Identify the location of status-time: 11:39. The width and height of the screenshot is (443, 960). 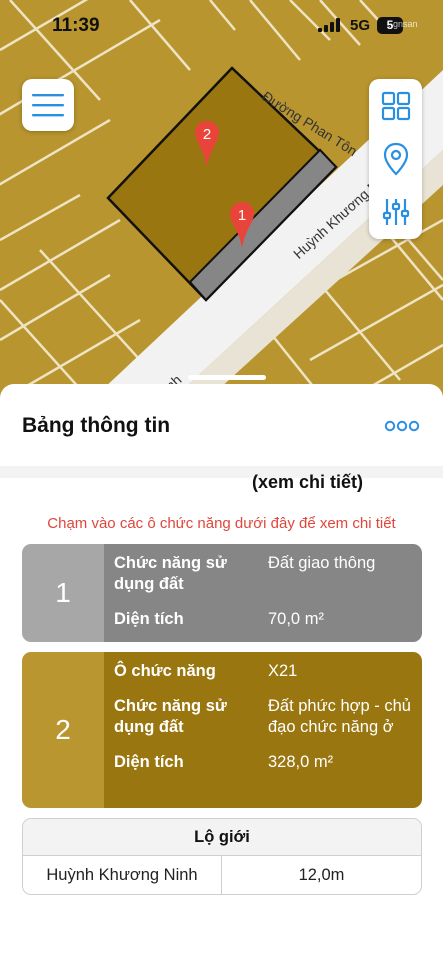
(76, 25).